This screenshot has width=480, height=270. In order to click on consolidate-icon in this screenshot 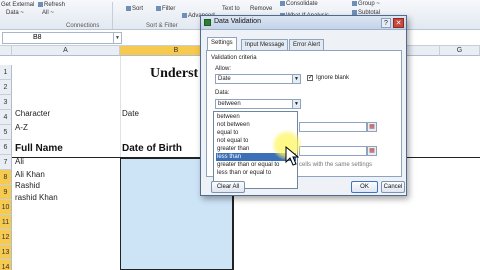, I will do `click(282, 3)`.